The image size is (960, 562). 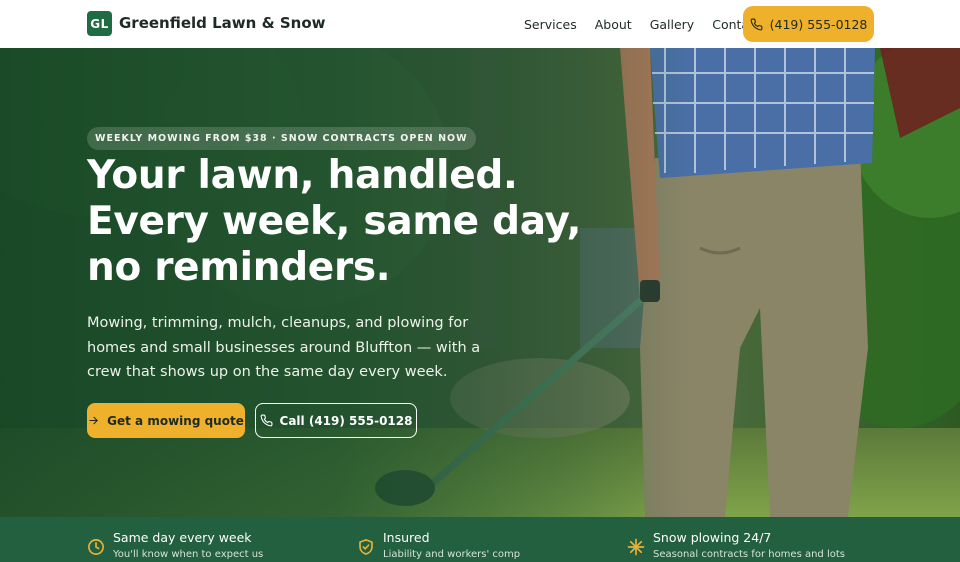 I want to click on get-quote-button: Get a mowing quote, so click(x=166, y=420).